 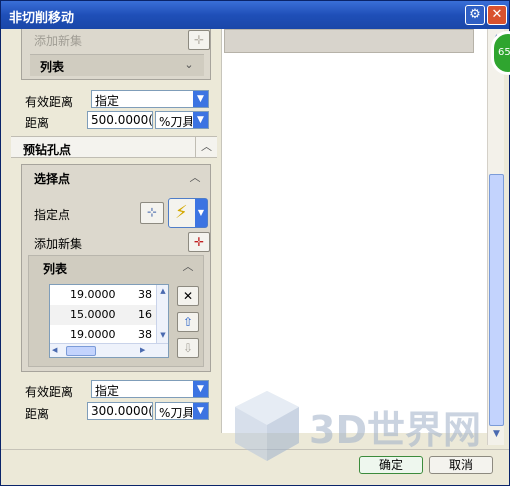 What do you see at coordinates (52, 179) in the screenshot?
I see `select-points-title: 选择点` at bounding box center [52, 179].